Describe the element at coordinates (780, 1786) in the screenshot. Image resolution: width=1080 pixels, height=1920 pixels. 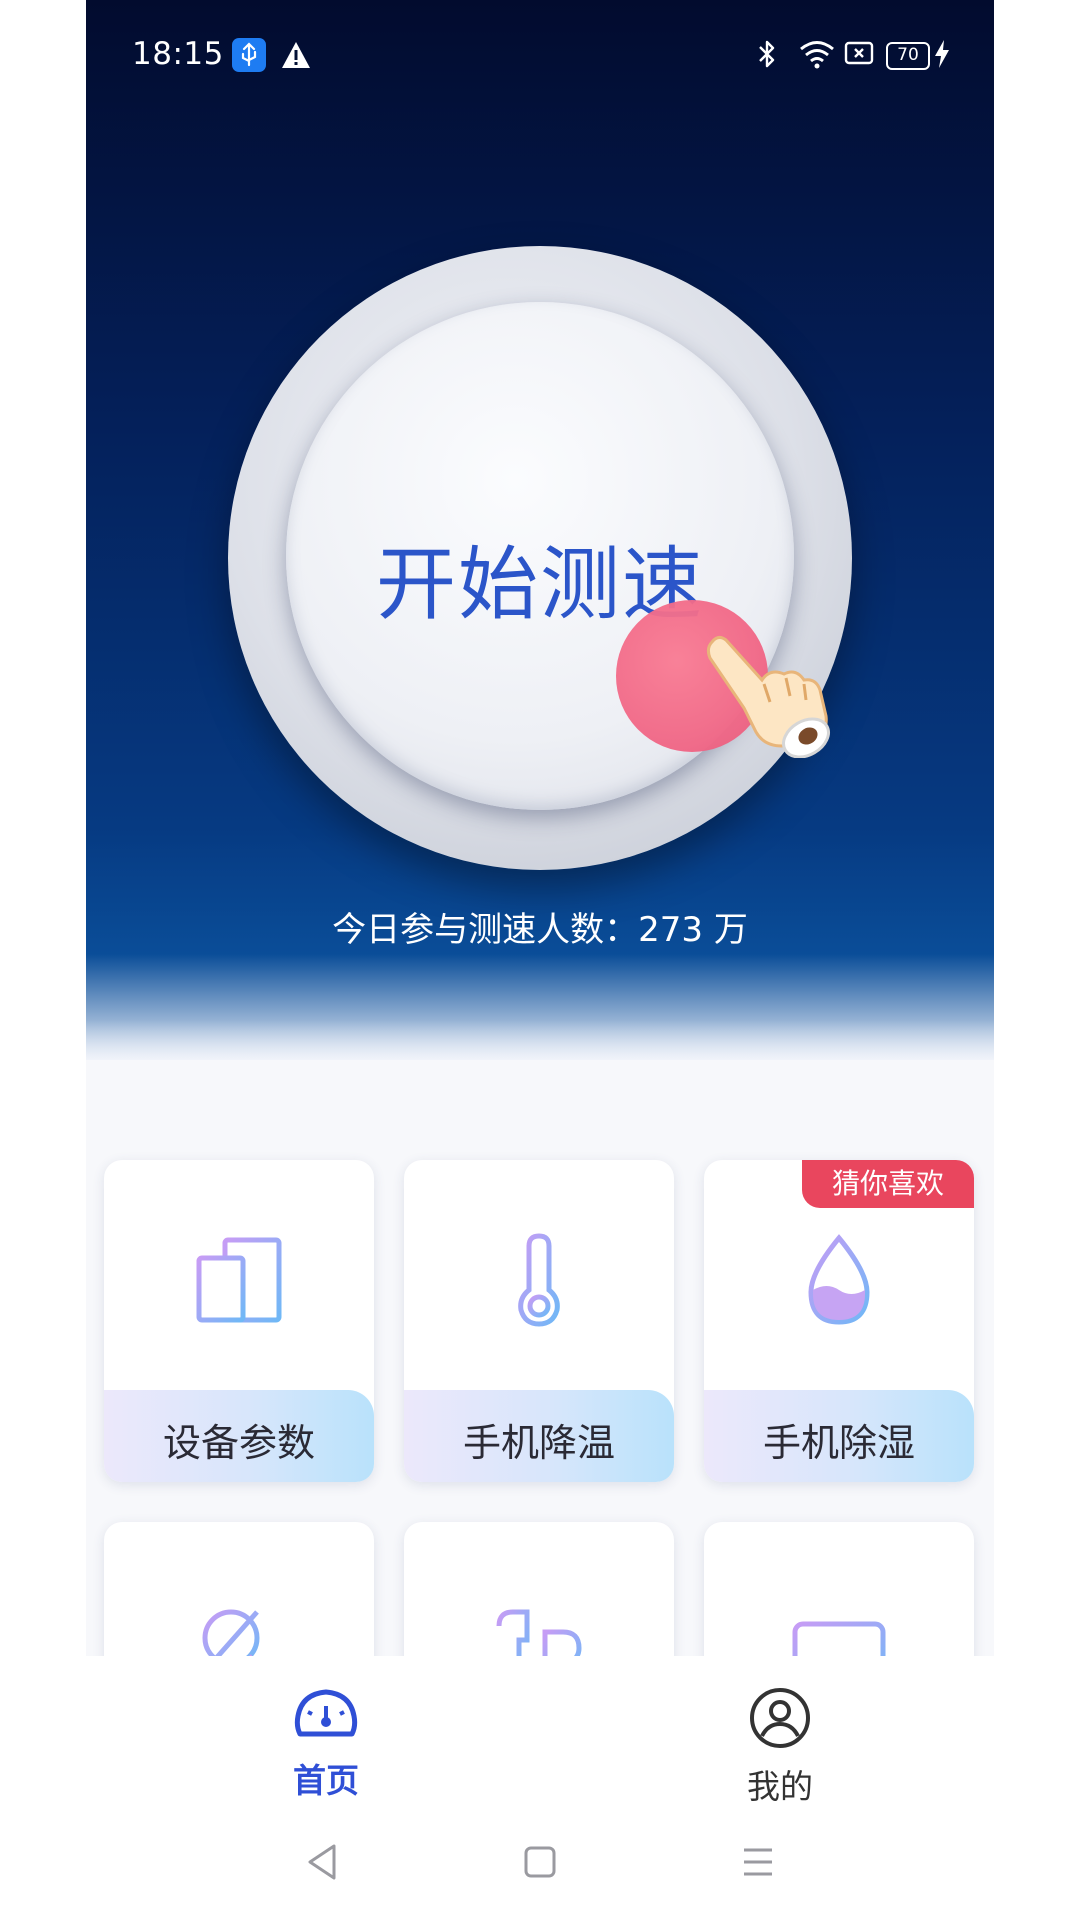
I see `nav-mine-label: 我的` at that location.